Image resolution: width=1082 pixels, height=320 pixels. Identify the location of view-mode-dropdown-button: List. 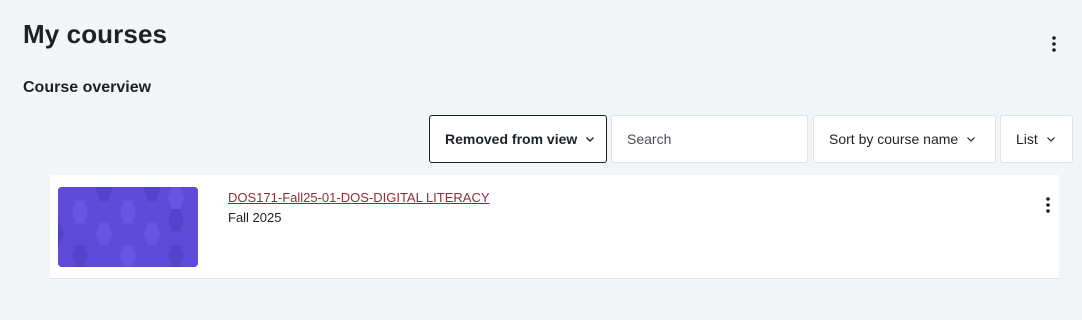
(1036, 139).